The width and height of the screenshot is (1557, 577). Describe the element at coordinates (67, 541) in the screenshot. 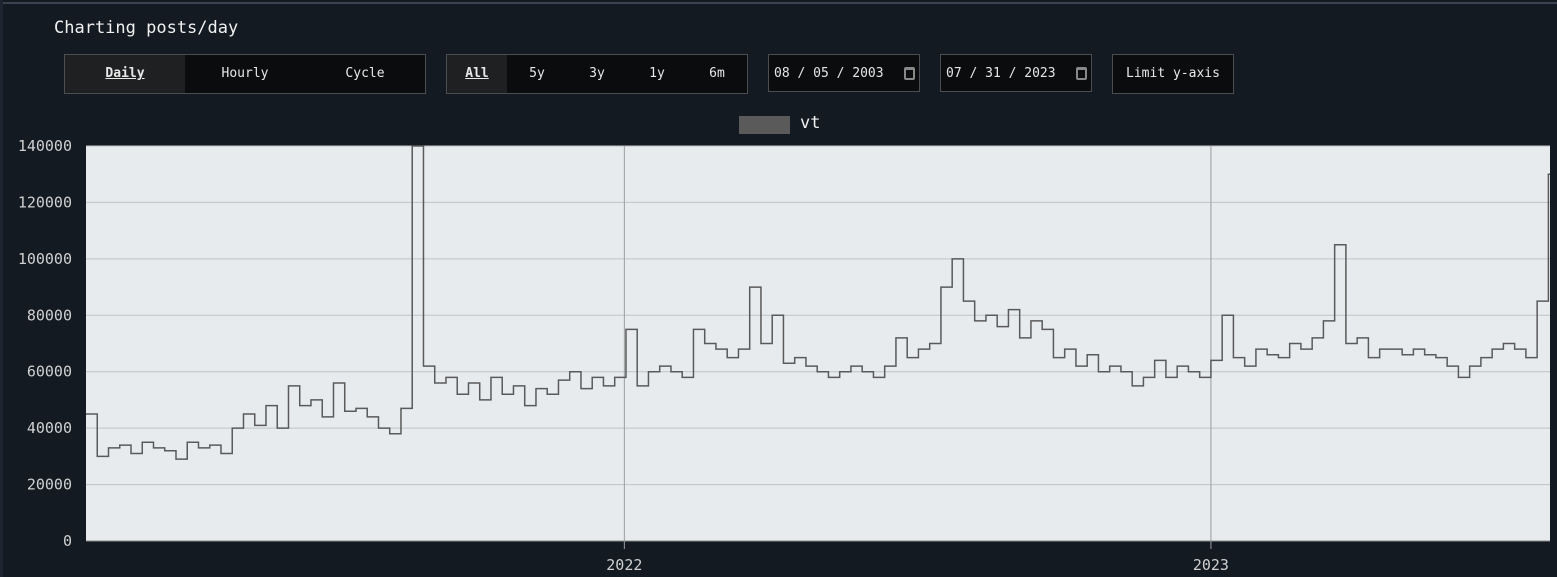

I see `y-tick-label: 0` at that location.